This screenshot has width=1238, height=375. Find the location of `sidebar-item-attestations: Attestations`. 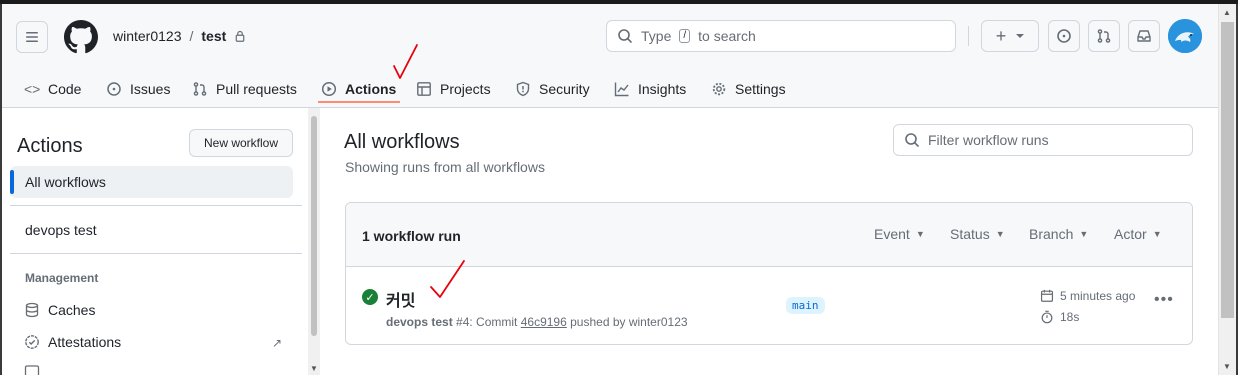

sidebar-item-attestations: Attestations is located at coordinates (72, 342).